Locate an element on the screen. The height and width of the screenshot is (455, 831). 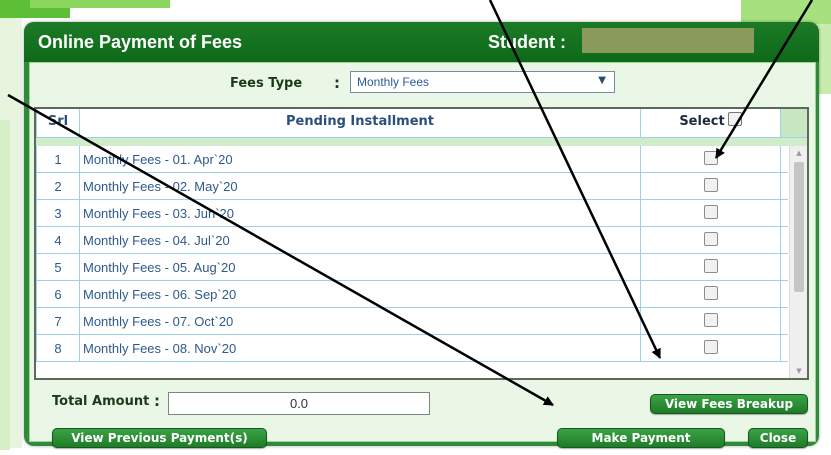
dialog-title: Online Payment of Fees is located at coordinates (140, 42).